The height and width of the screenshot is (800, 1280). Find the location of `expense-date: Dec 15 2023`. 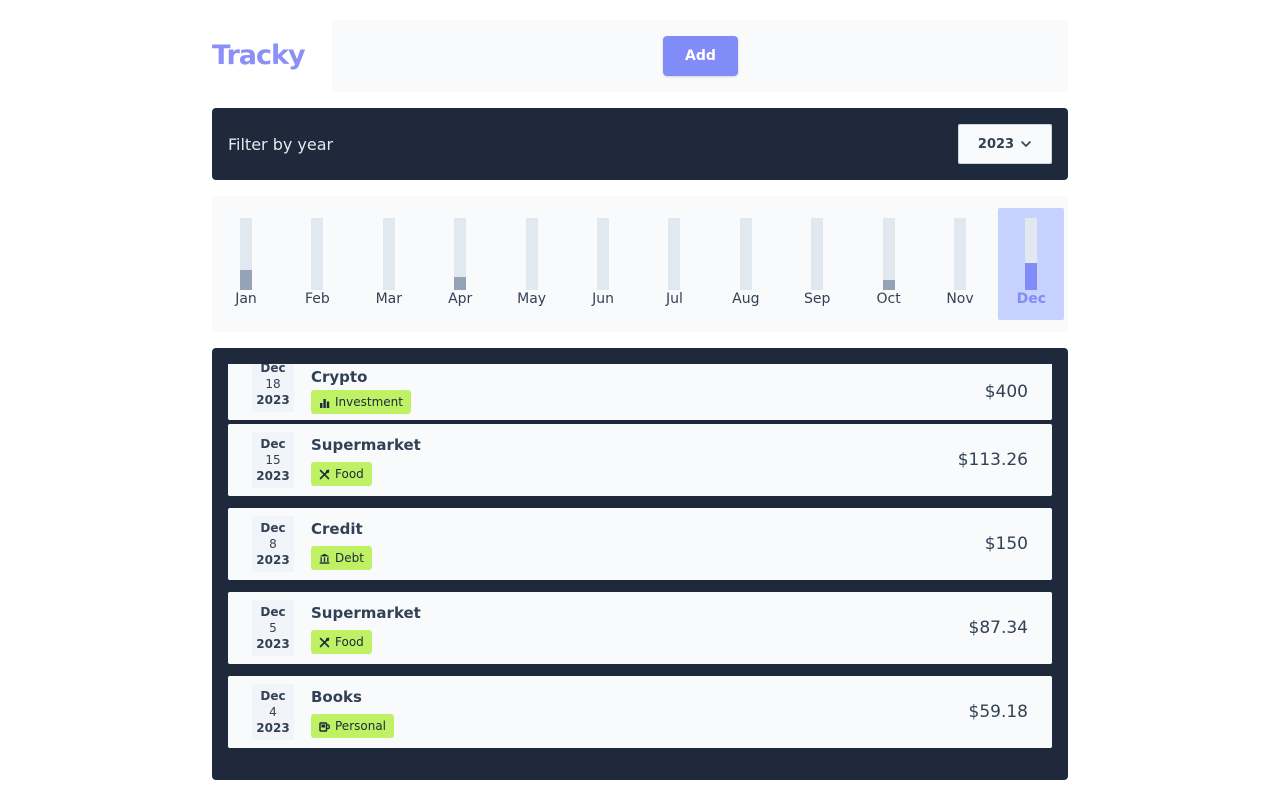

expense-date: Dec 15 2023 is located at coordinates (273, 460).